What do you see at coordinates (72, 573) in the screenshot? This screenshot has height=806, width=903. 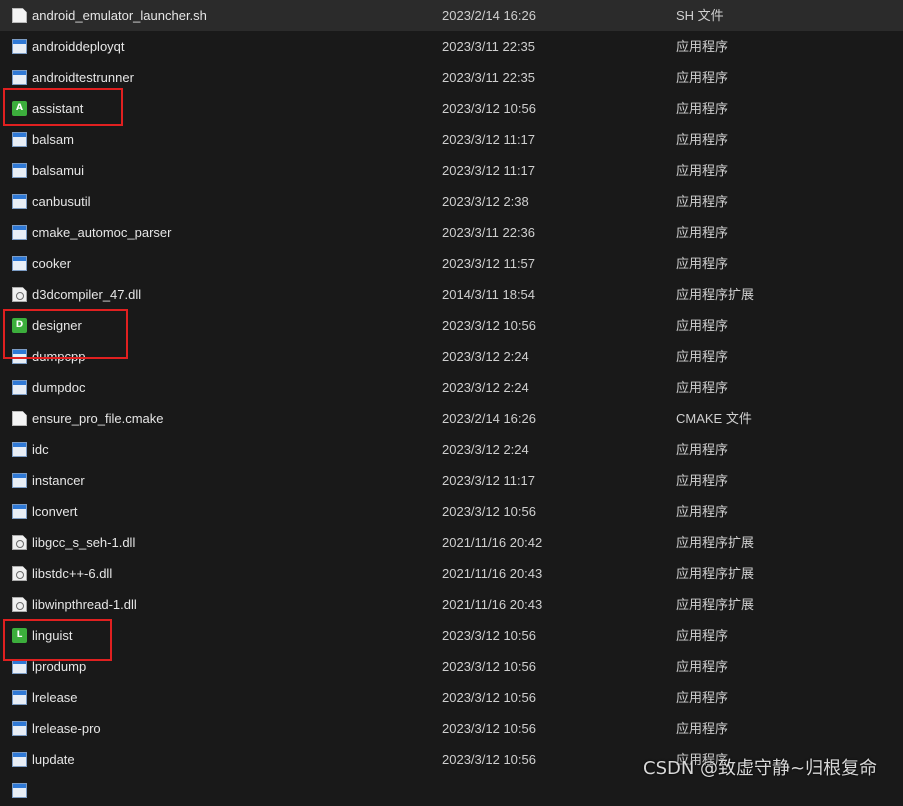 I see `file-name: libstdc++-6.dll` at bounding box center [72, 573].